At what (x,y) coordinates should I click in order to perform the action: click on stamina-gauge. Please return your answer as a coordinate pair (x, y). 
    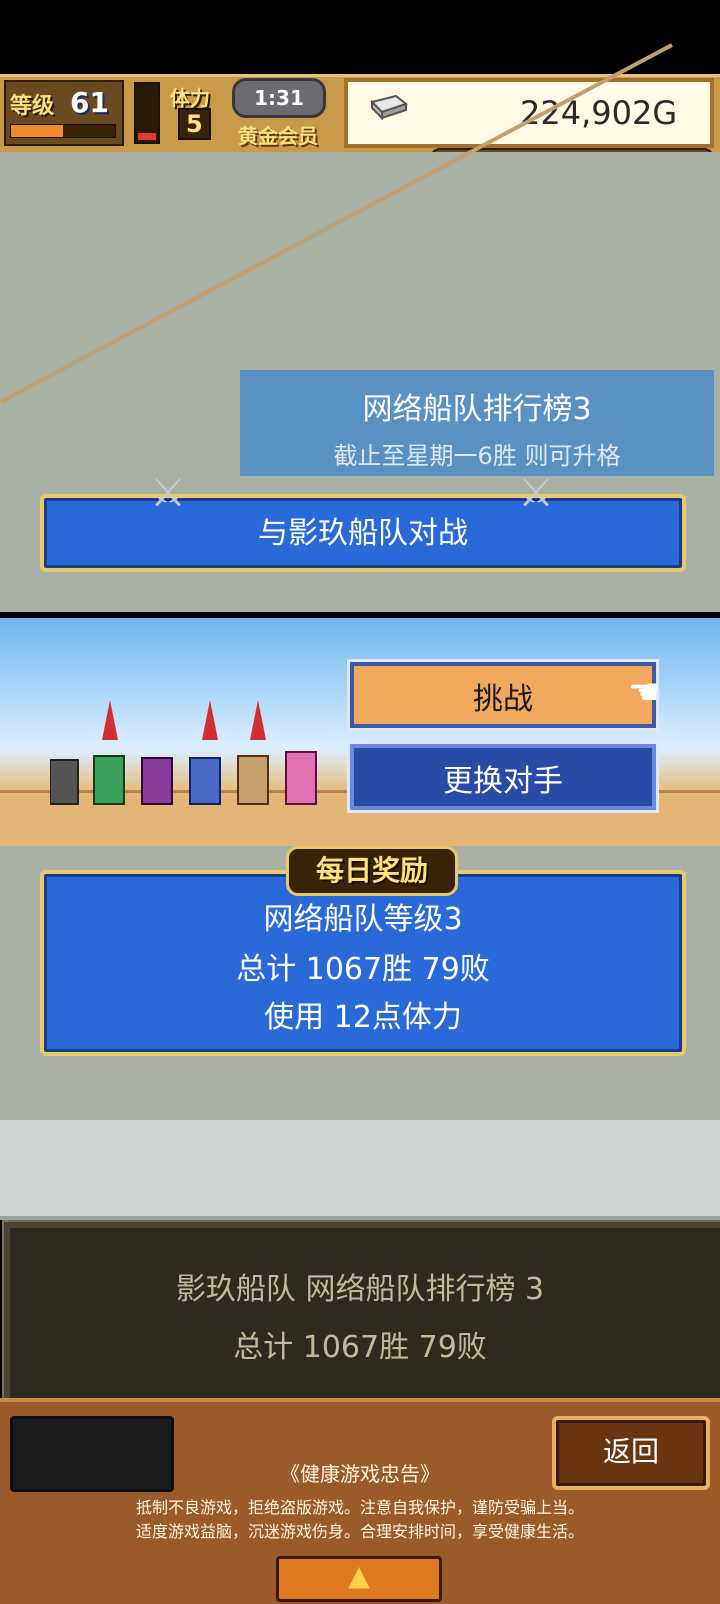
    Looking at the image, I should click on (147, 113).